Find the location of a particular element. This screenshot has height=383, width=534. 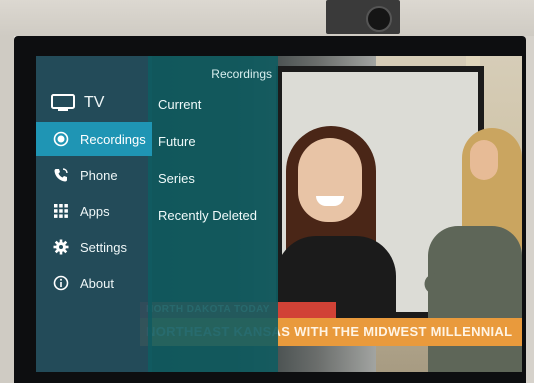

menu-item-label: Recordings is located at coordinates (113, 139).